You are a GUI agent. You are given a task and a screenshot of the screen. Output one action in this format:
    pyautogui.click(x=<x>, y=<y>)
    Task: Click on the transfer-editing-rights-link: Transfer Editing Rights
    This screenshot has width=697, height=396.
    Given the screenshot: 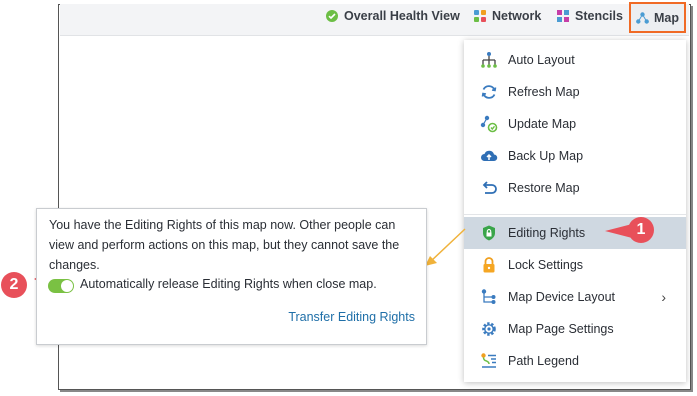 What is the action you would take?
    pyautogui.click(x=351, y=317)
    